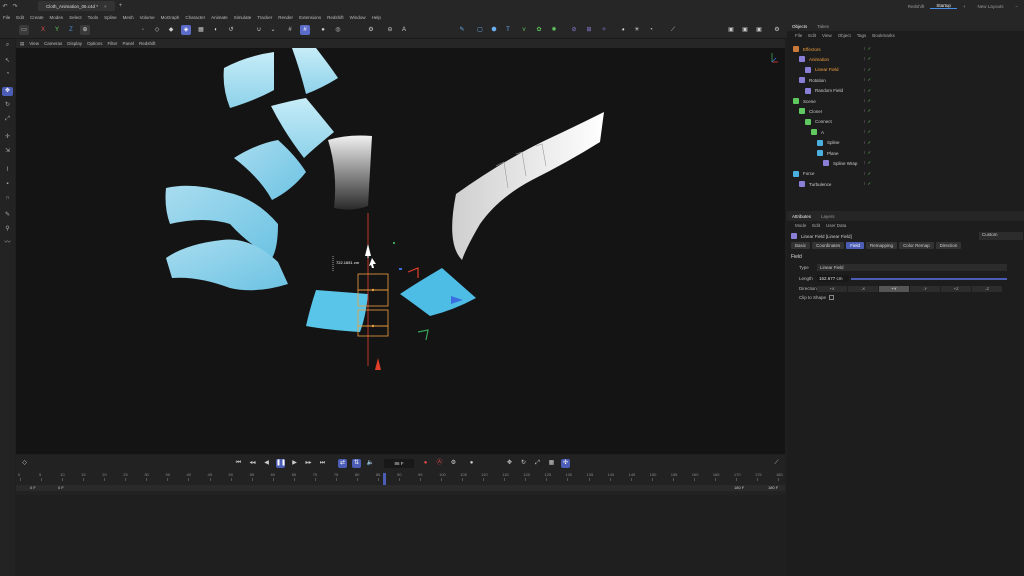 This screenshot has width=1024, height=576. Describe the element at coordinates (948, 245) in the screenshot. I see `subtab-direction: Direction` at that location.